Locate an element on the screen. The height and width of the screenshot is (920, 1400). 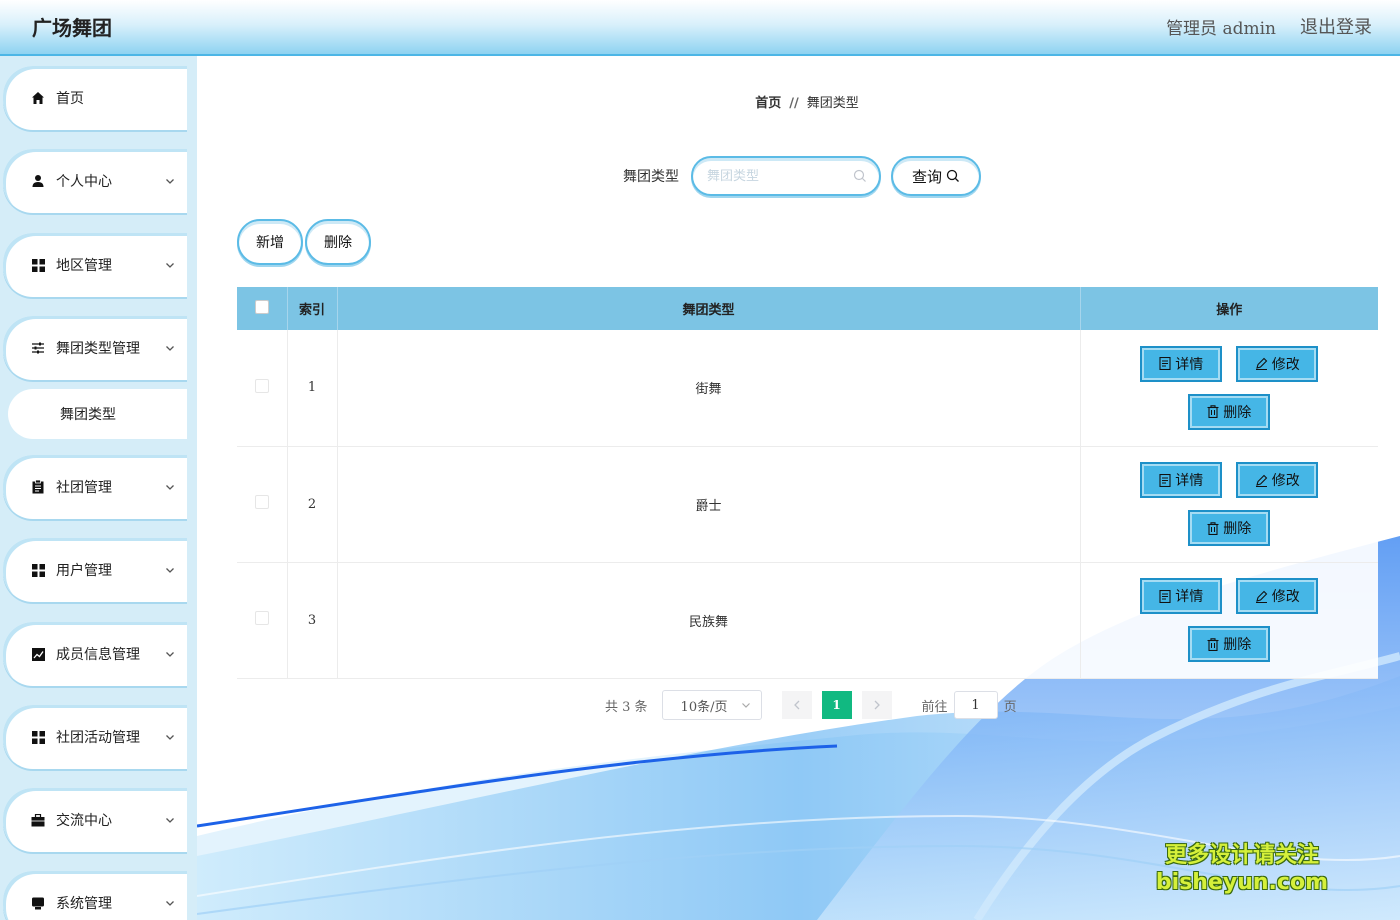
sidebar-item-label: 系统管理 is located at coordinates (110, 903).